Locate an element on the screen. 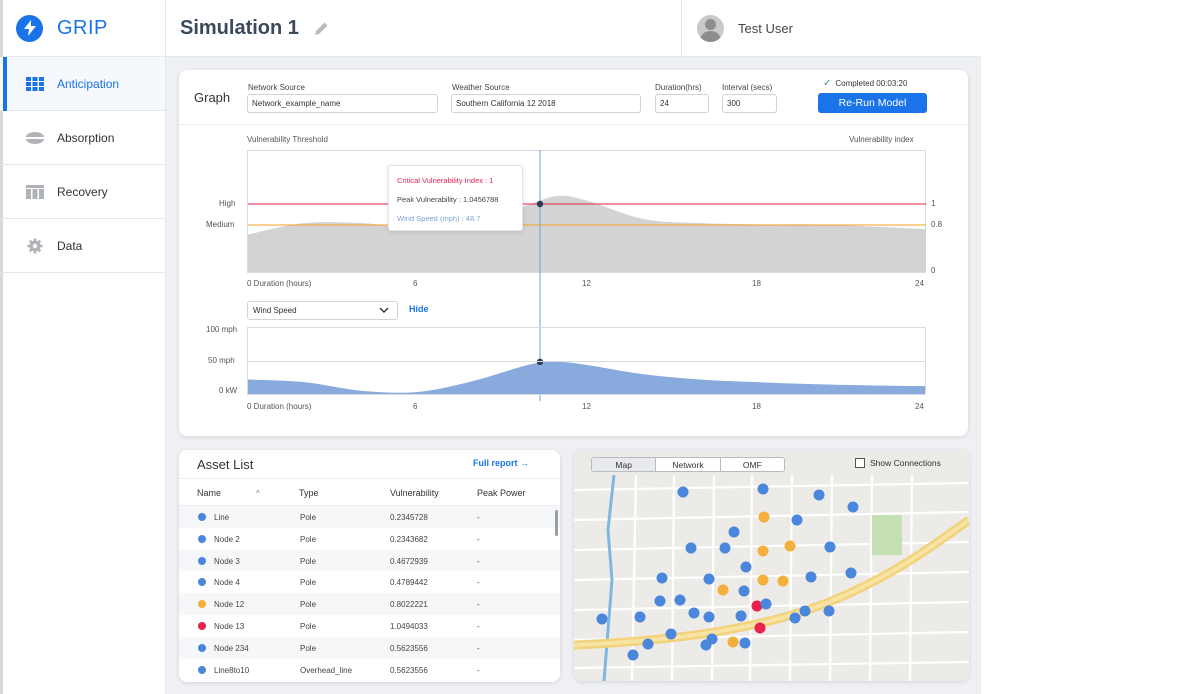  scrollbar-thumb is located at coordinates (556, 523).